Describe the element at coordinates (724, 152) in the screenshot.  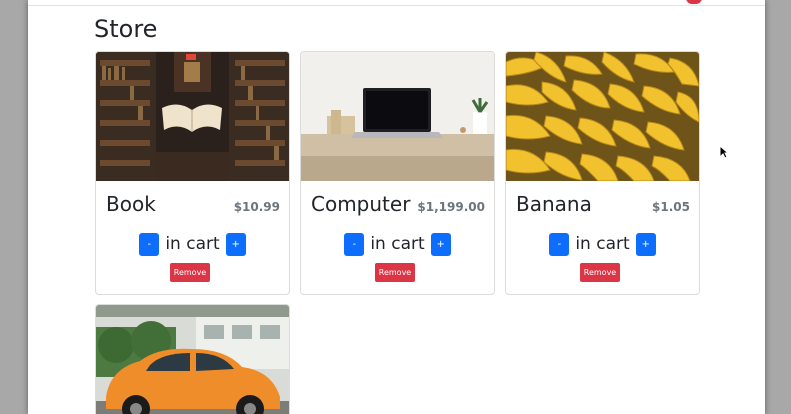
I see `mouse-cursor-icon` at that location.